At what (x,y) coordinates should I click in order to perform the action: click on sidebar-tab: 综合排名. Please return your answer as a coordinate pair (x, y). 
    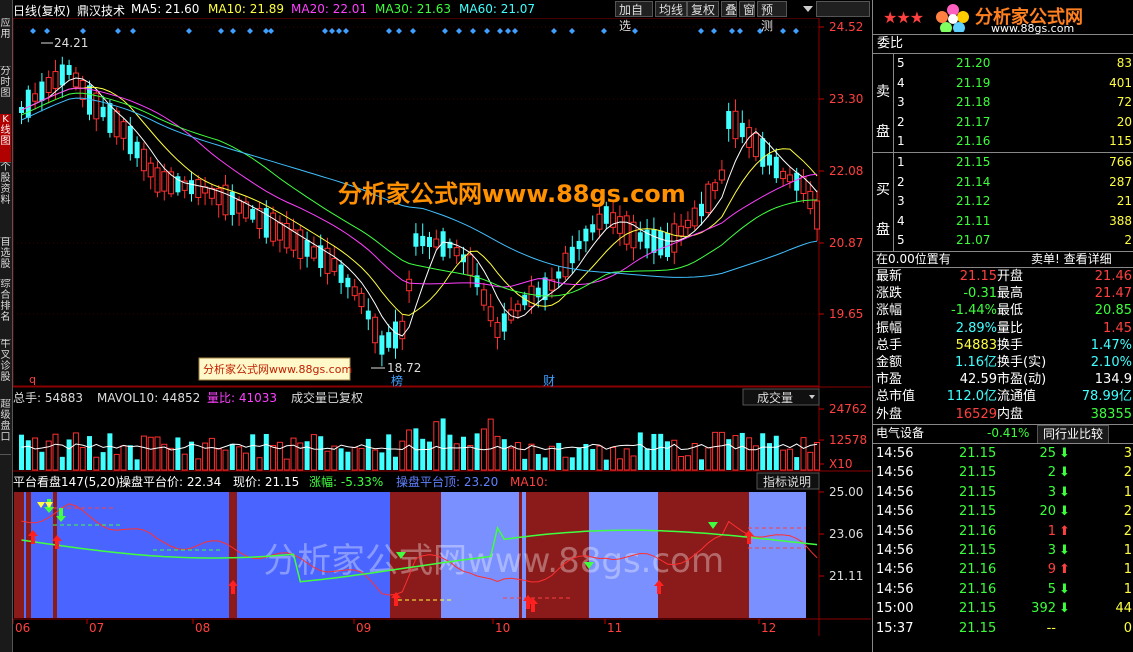
    Looking at the image, I should click on (5, 309).